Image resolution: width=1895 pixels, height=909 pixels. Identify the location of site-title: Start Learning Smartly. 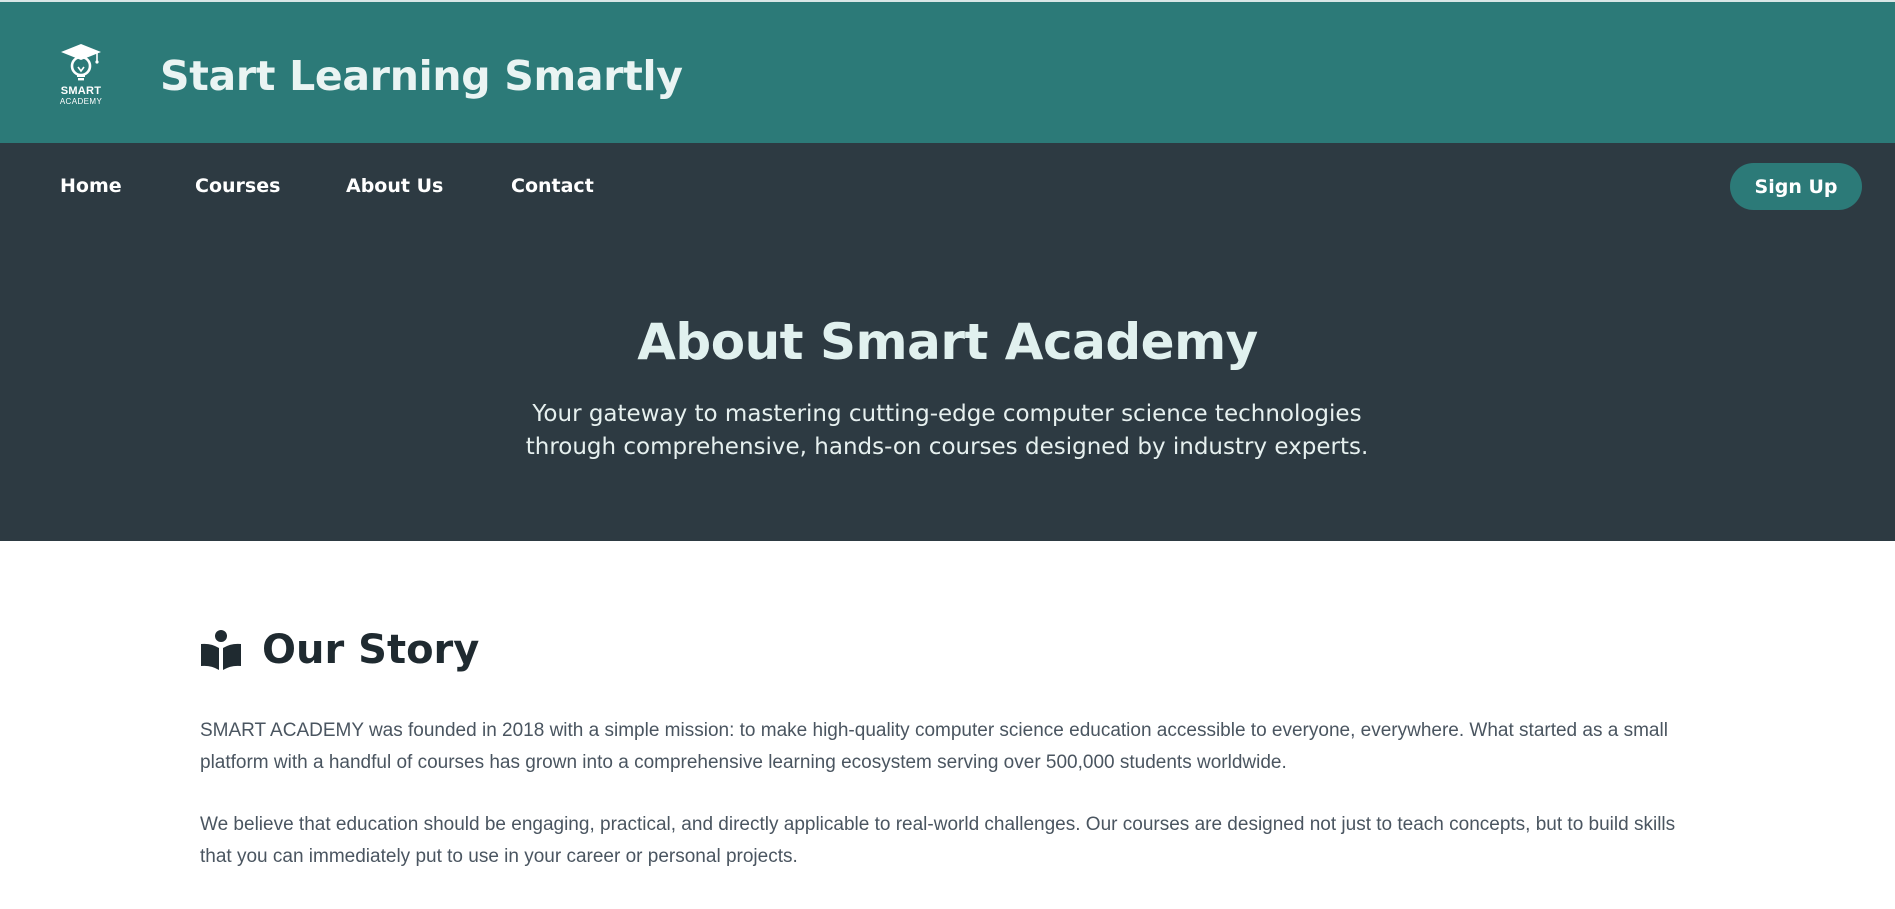
(421, 76).